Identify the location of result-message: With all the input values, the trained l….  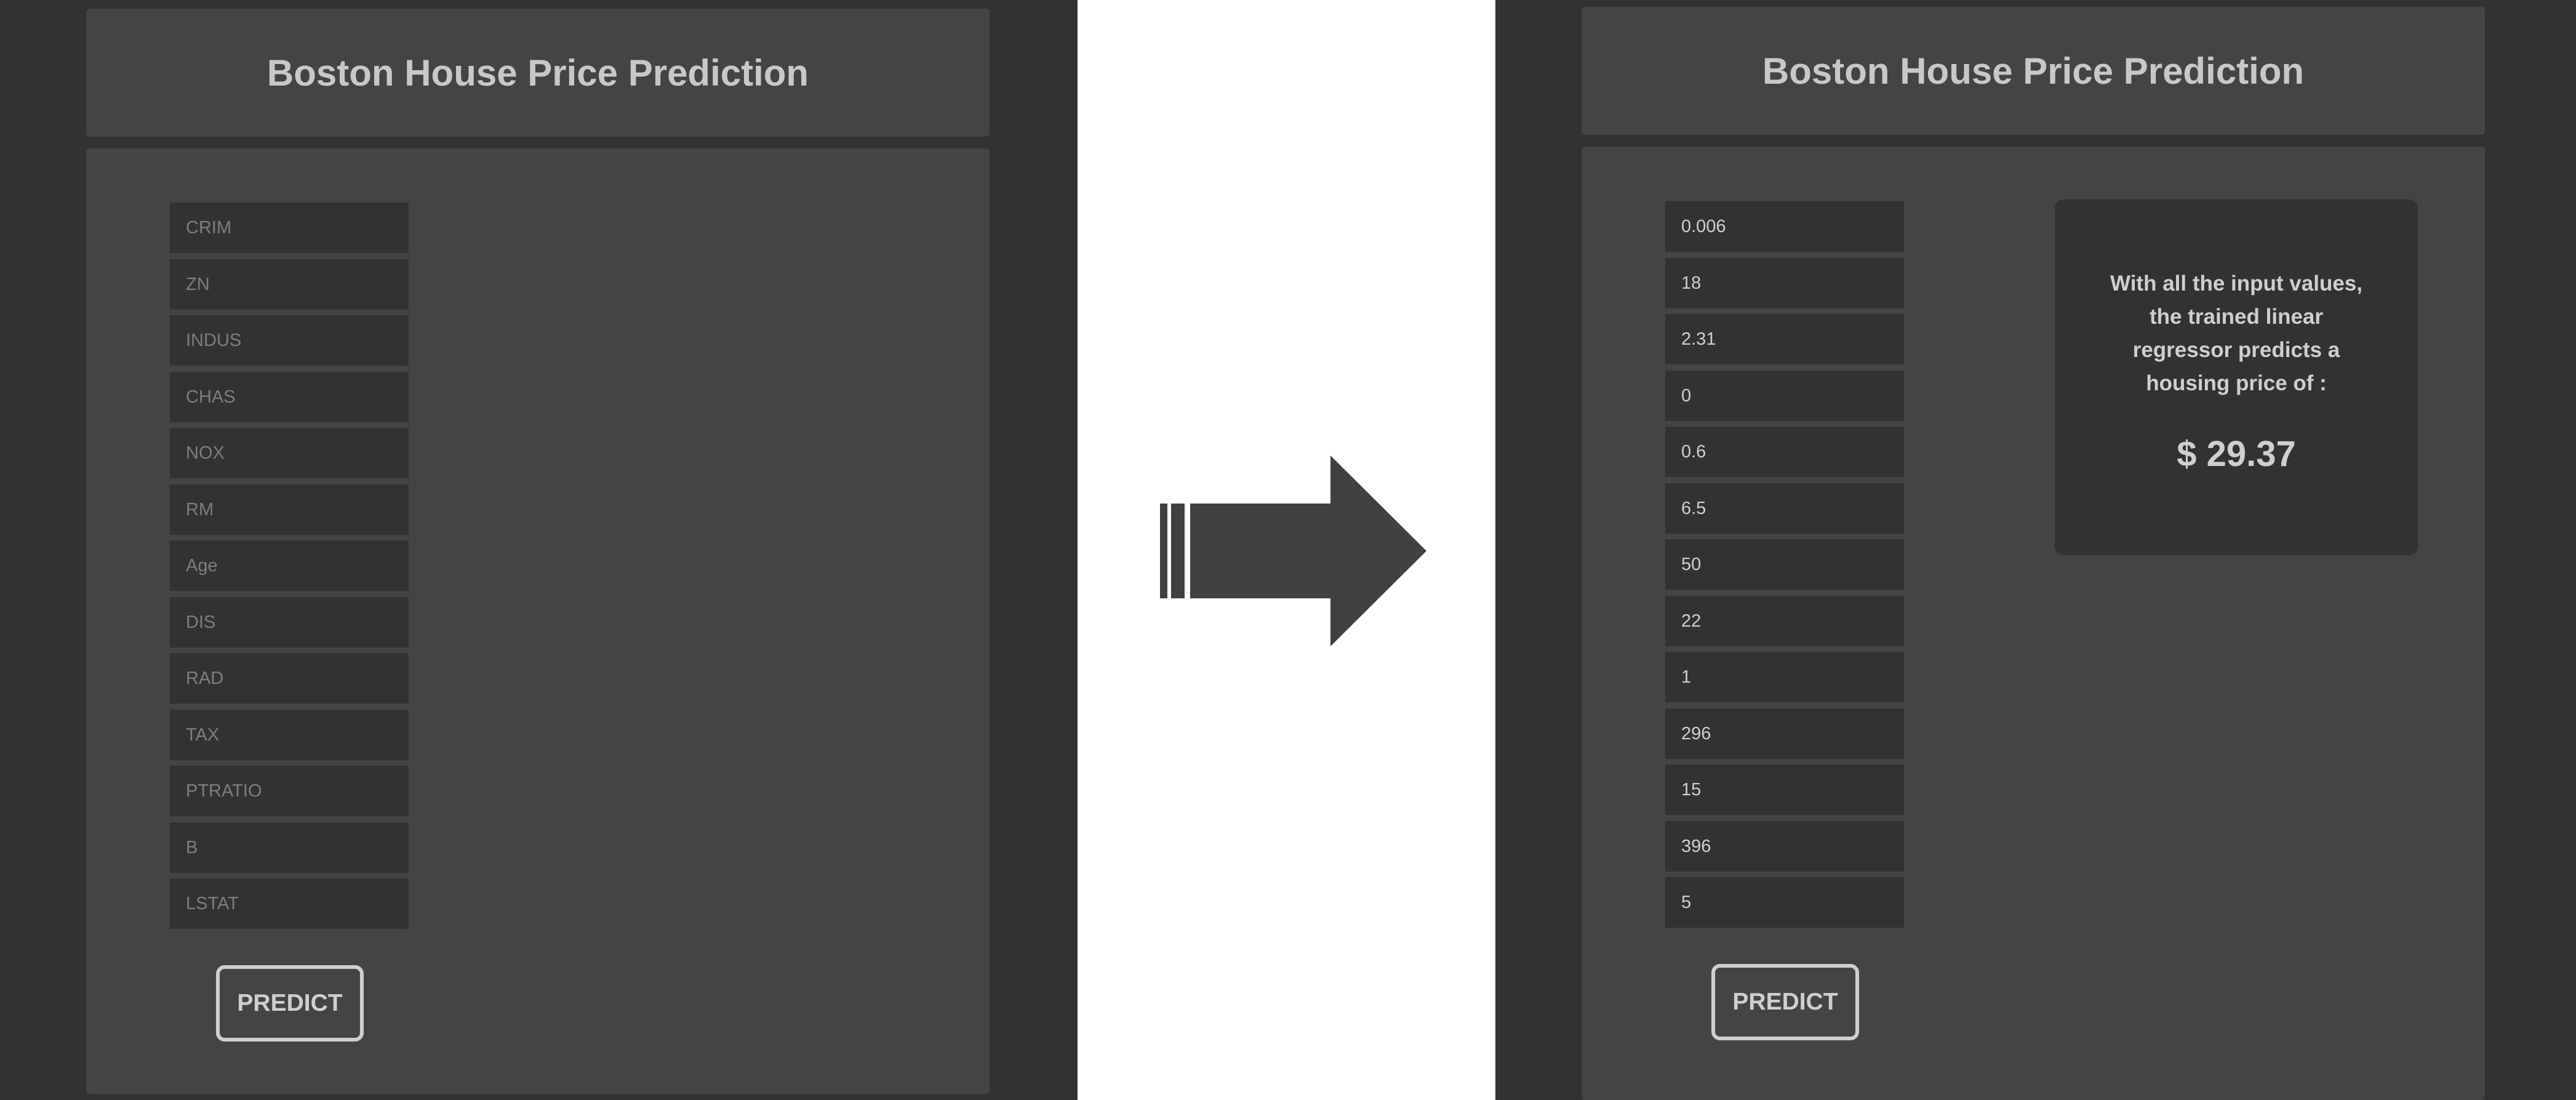
(2236, 333).